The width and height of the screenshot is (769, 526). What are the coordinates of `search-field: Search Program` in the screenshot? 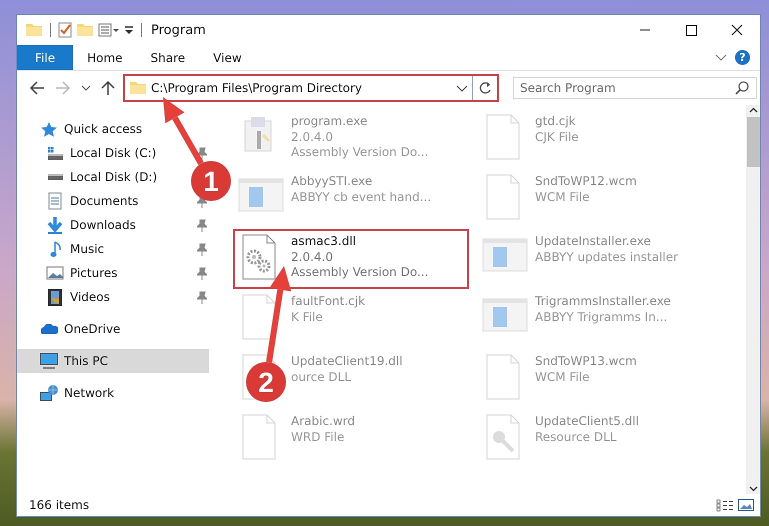 It's located at (635, 88).